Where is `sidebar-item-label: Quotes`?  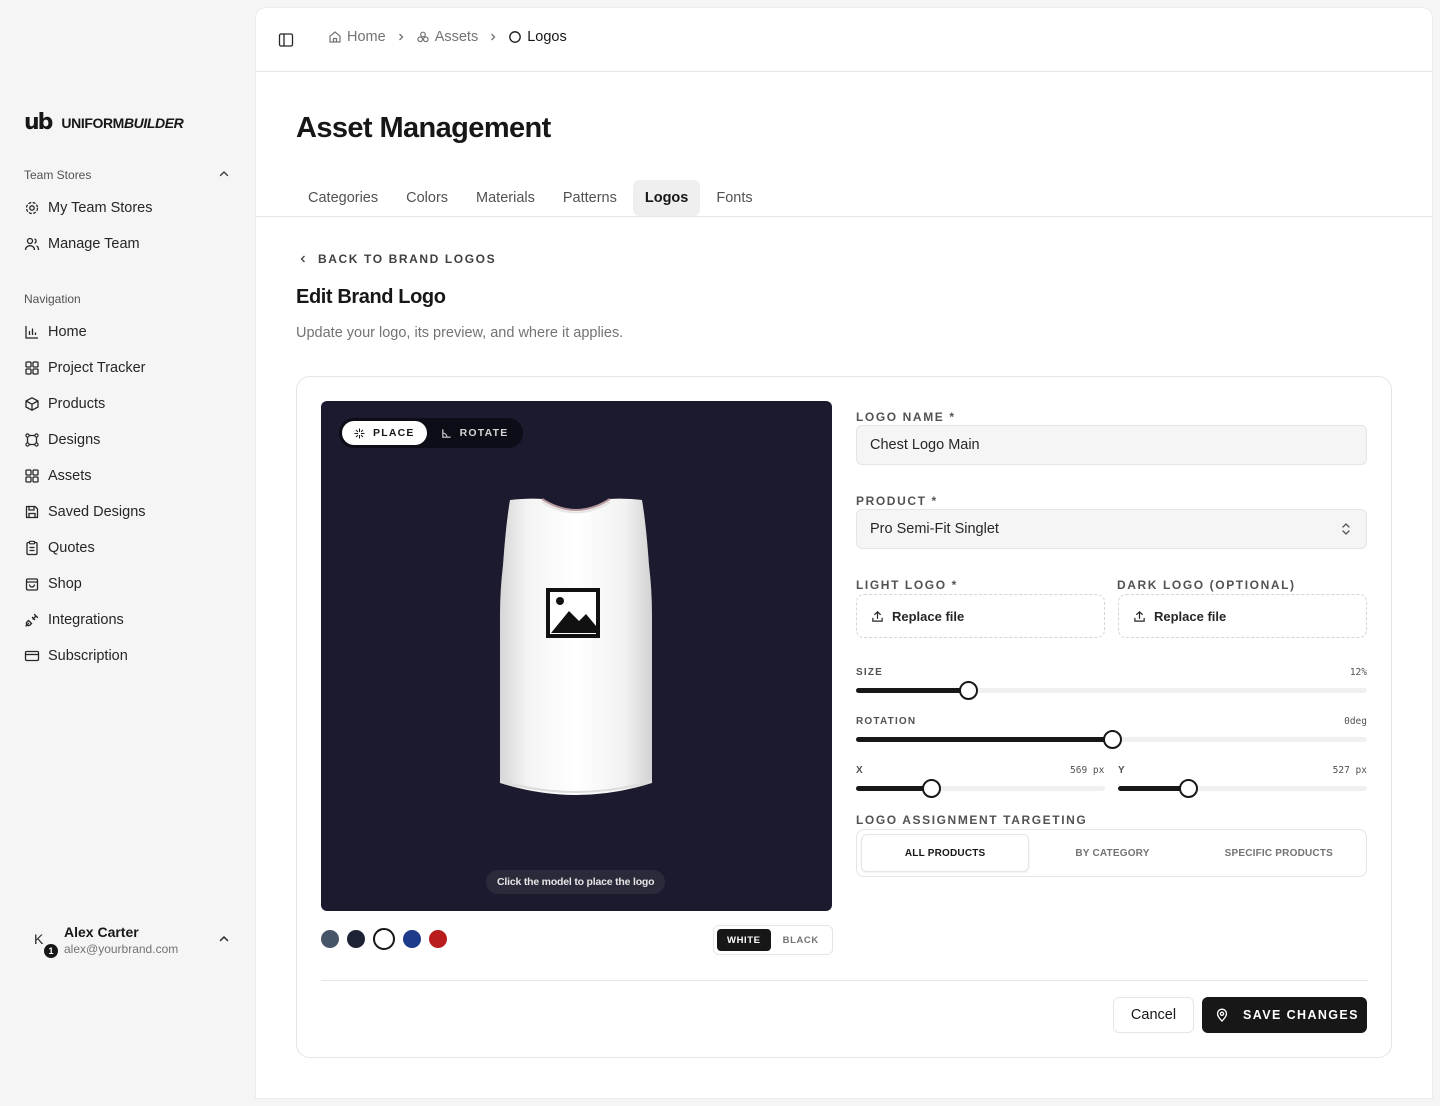
sidebar-item-label: Quotes is located at coordinates (71, 548).